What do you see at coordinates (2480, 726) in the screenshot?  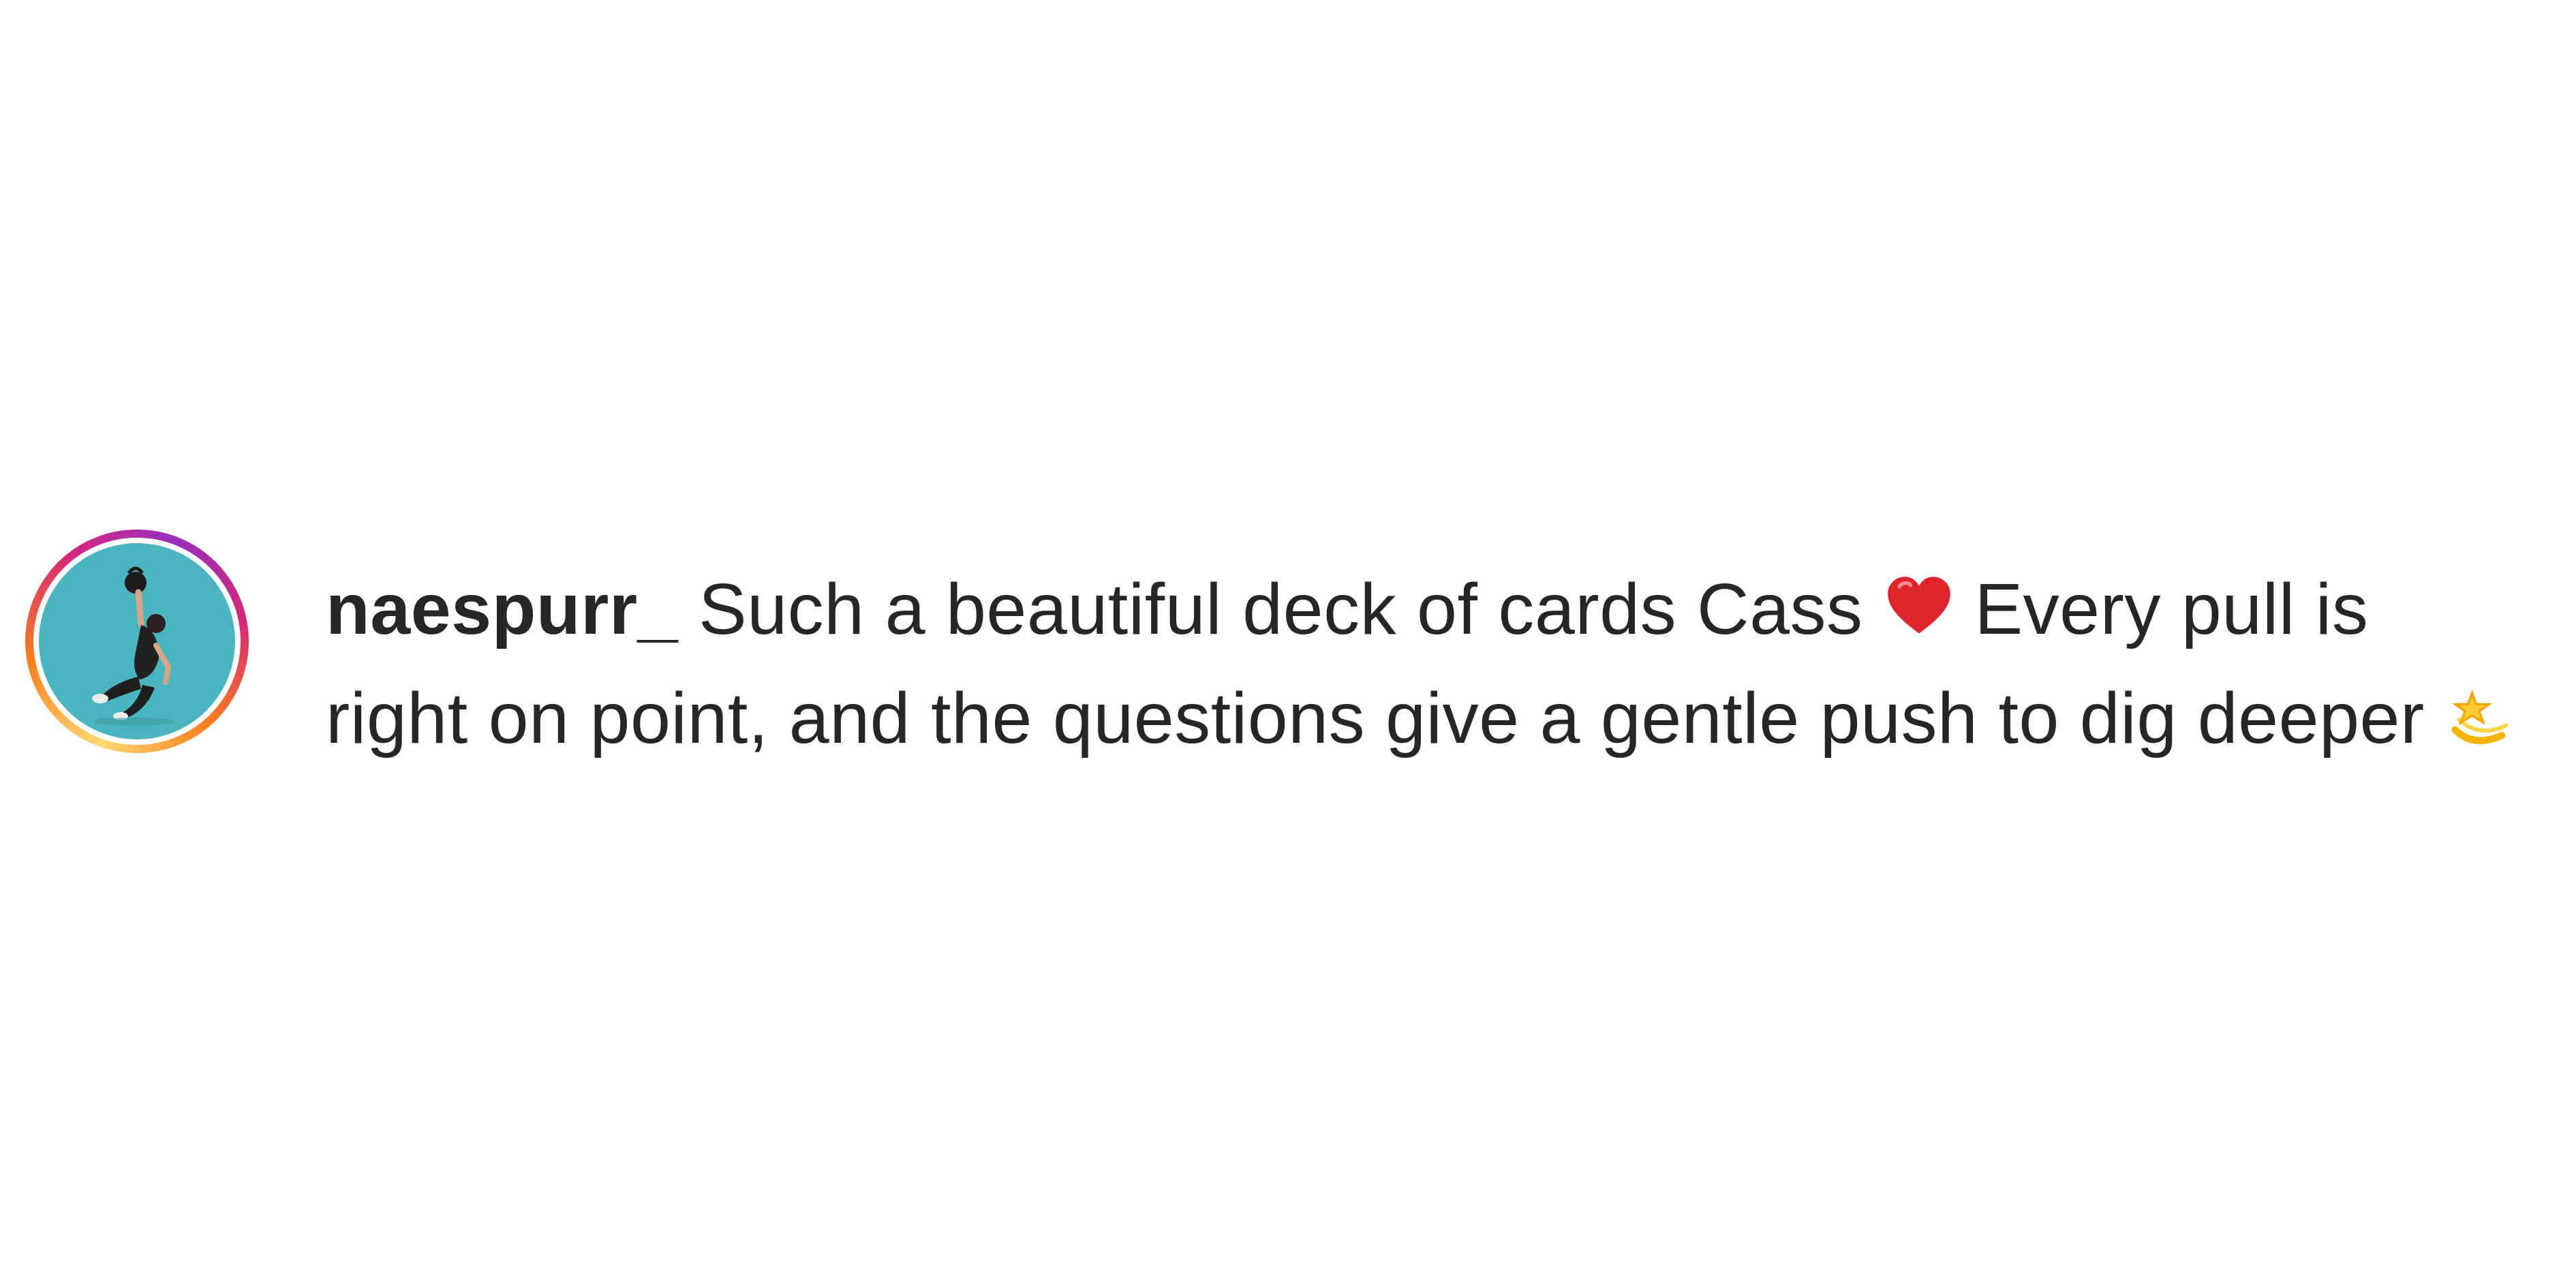 I see `dizzy-star-icon` at bounding box center [2480, 726].